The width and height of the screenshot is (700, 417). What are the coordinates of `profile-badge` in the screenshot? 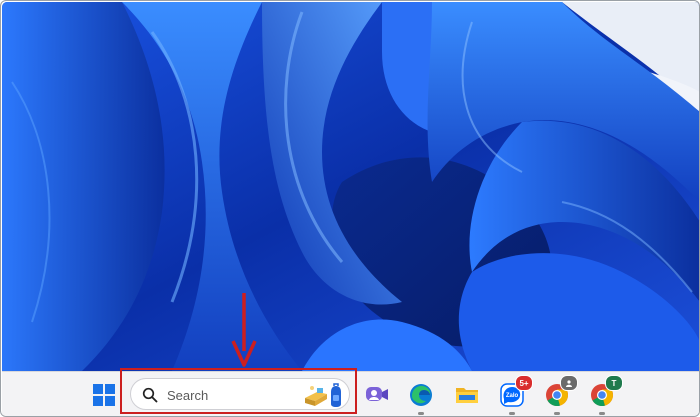 It's located at (569, 383).